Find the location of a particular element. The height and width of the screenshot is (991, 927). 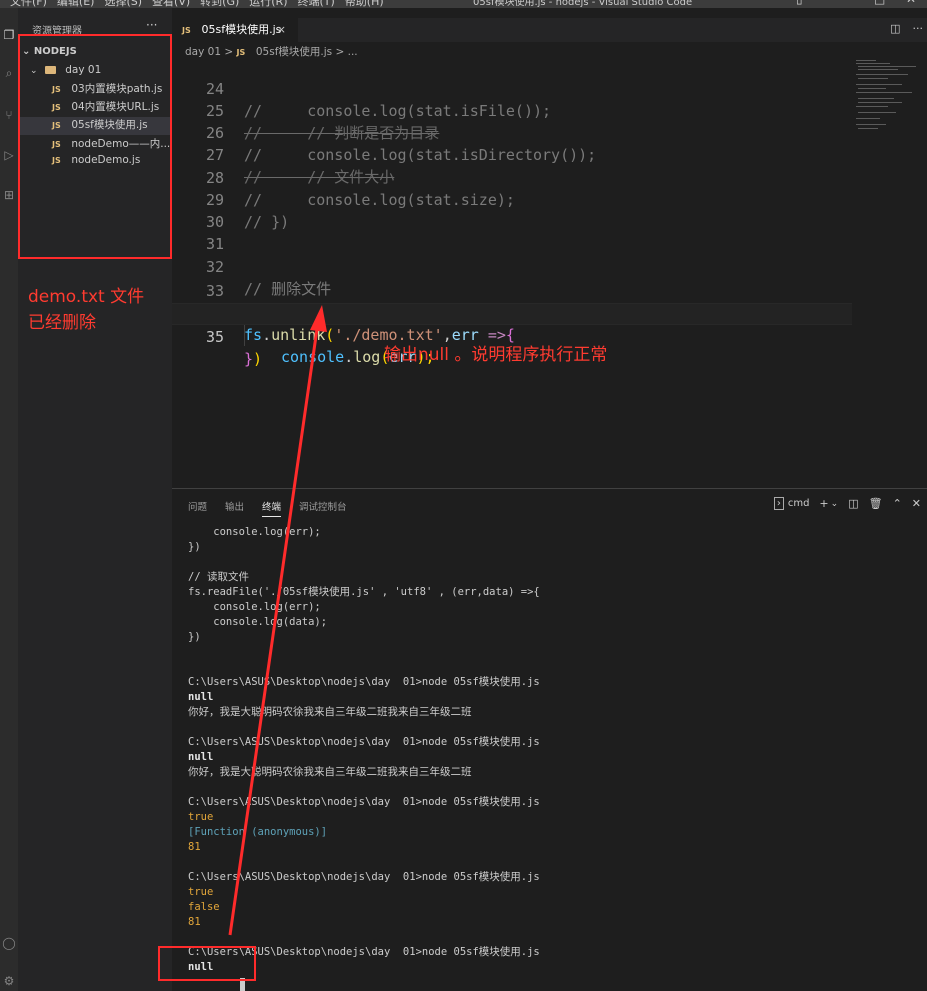

annotation-arrow is located at coordinates (277, 620).